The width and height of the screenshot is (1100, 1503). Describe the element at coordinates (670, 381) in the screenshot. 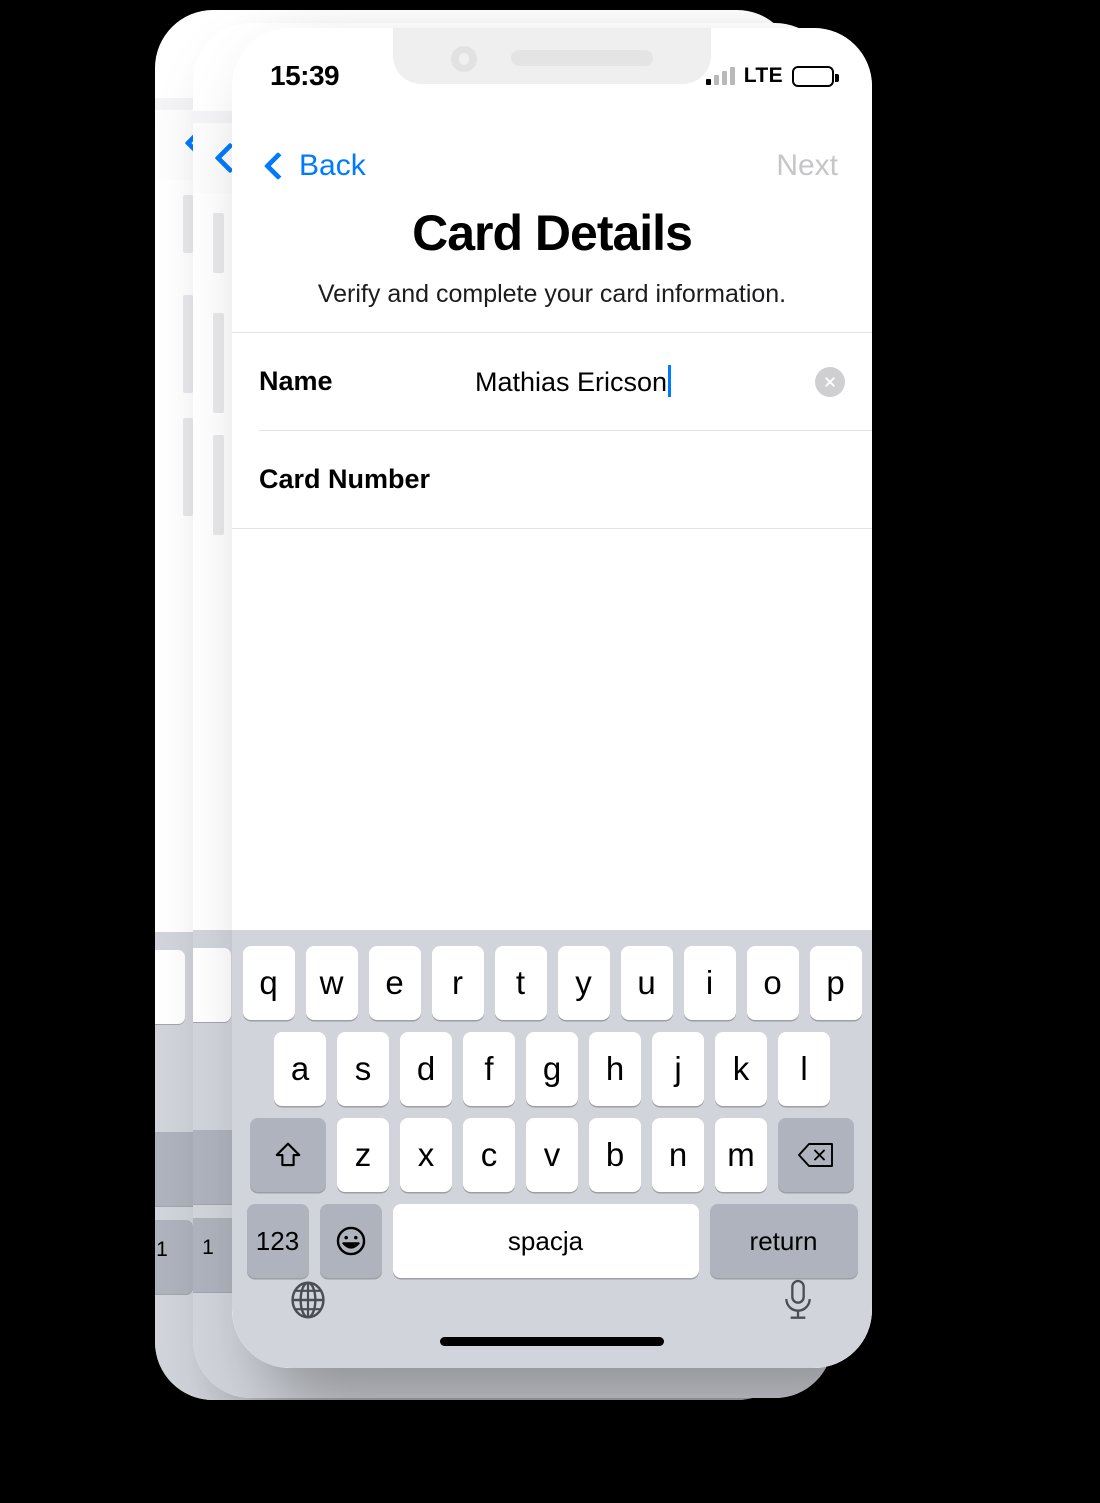

I see `text-caret` at that location.